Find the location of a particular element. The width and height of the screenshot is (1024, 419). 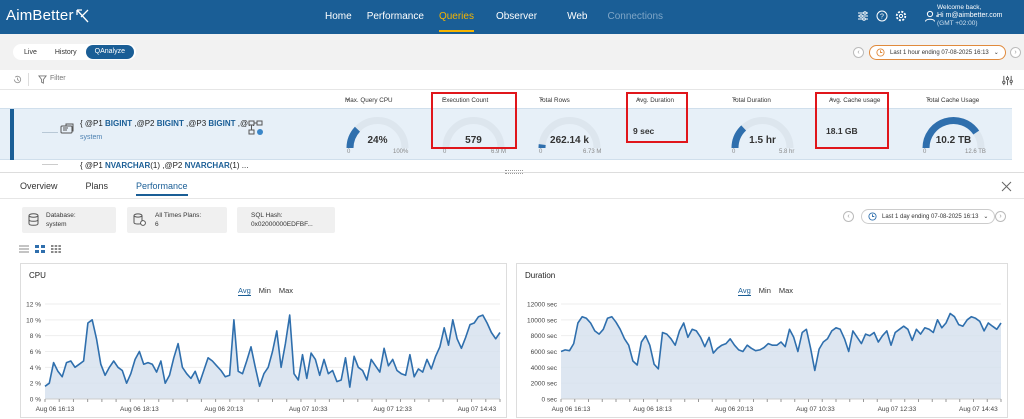

prev-range-button: ‹ is located at coordinates (858, 52).